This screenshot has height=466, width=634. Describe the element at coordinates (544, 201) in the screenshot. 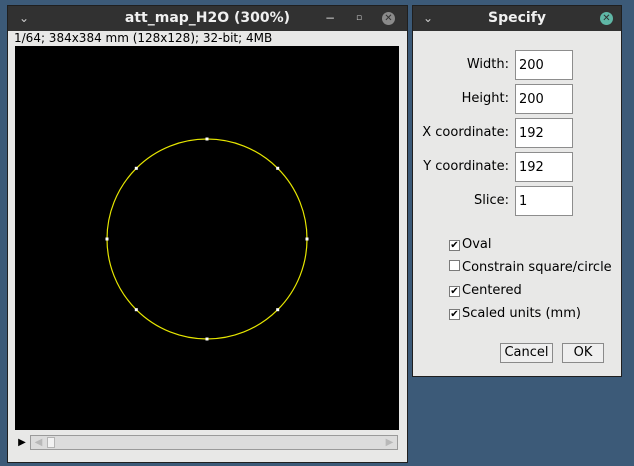

I see `slice-field` at that location.